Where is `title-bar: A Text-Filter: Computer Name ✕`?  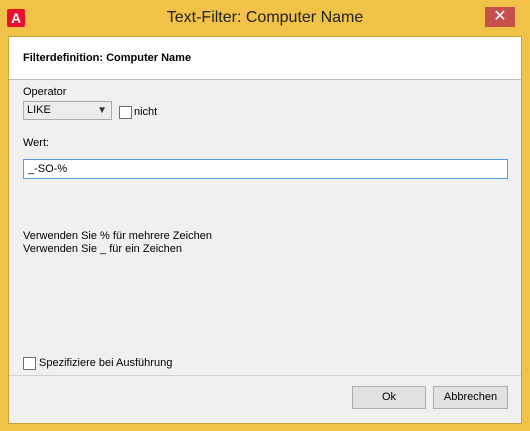 title-bar: A Text-Filter: Computer Name ✕ is located at coordinates (265, 18).